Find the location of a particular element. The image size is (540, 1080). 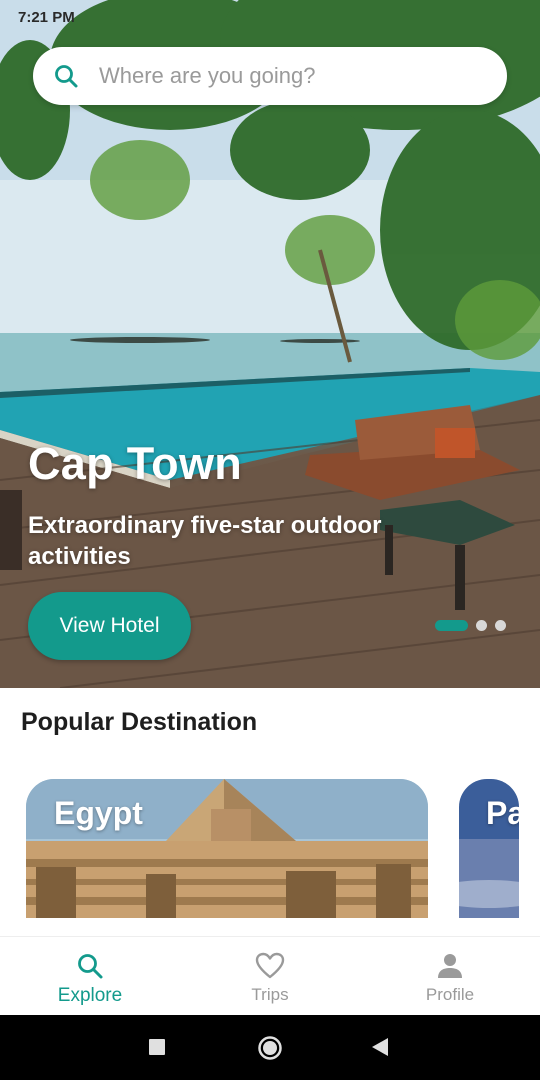

person-icon is located at coordinates (450, 966).